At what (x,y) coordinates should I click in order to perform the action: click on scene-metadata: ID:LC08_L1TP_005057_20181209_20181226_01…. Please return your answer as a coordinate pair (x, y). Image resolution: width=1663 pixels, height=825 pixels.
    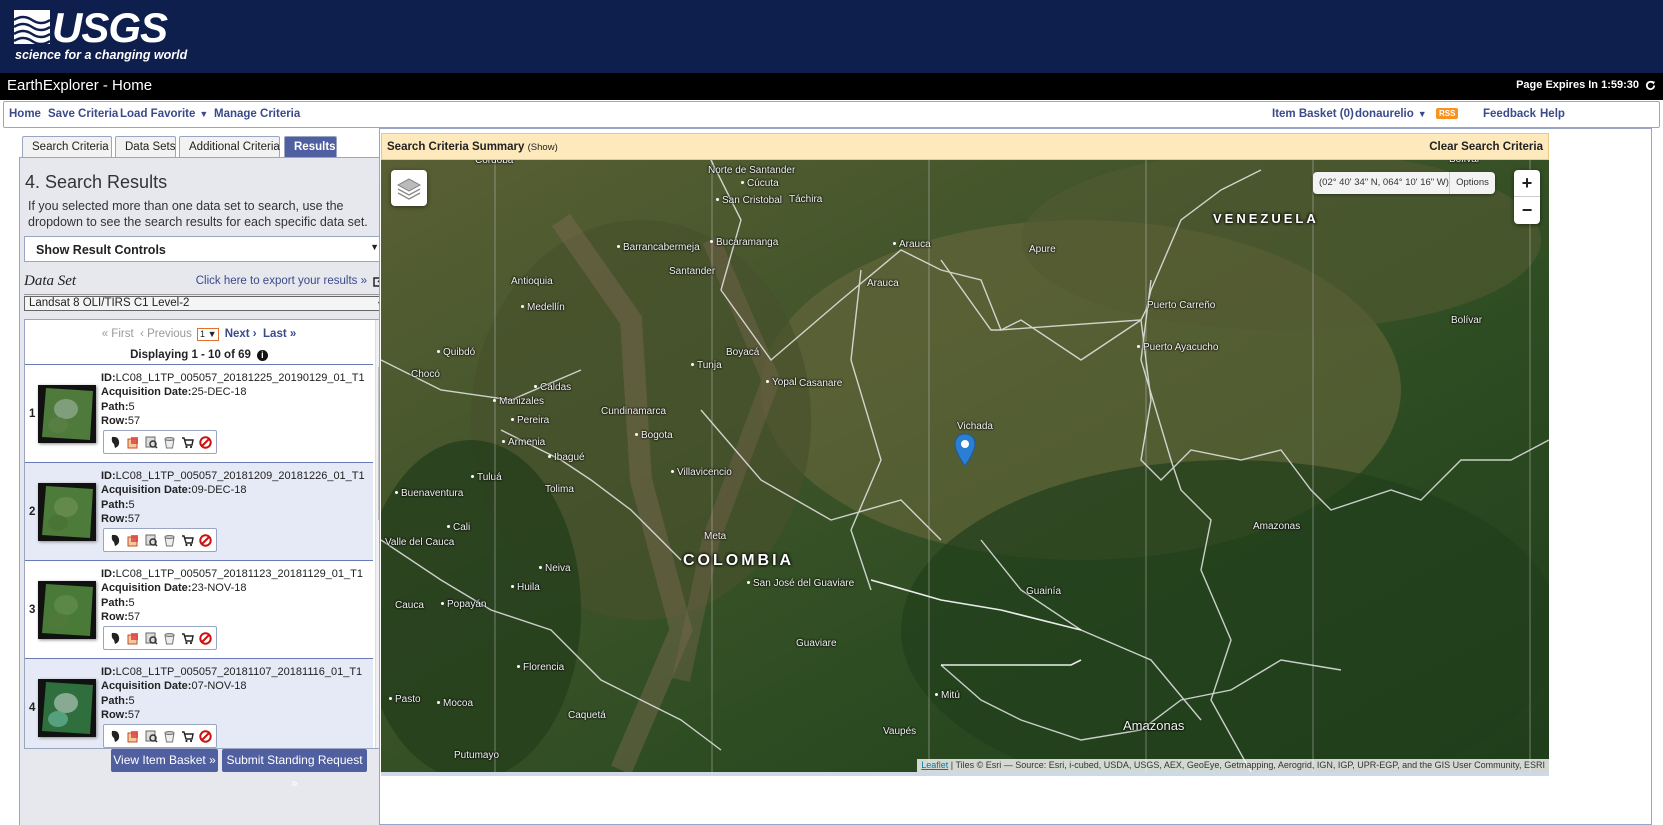
    Looking at the image, I should click on (233, 497).